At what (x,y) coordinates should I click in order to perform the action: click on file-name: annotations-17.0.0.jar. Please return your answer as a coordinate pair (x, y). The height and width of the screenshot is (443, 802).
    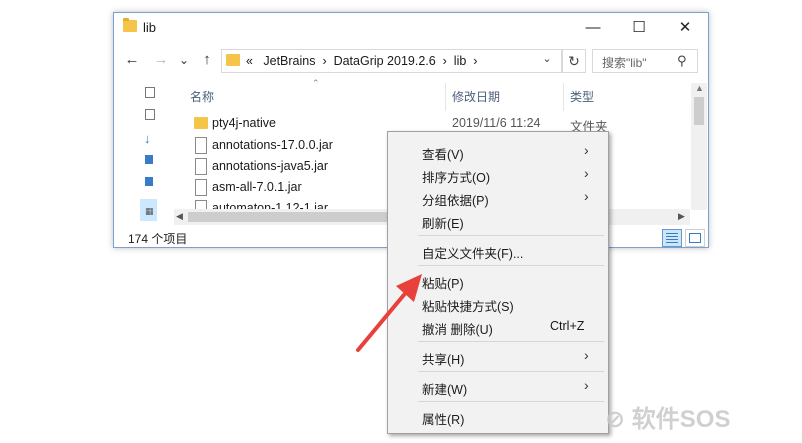
    Looking at the image, I should click on (272, 145).